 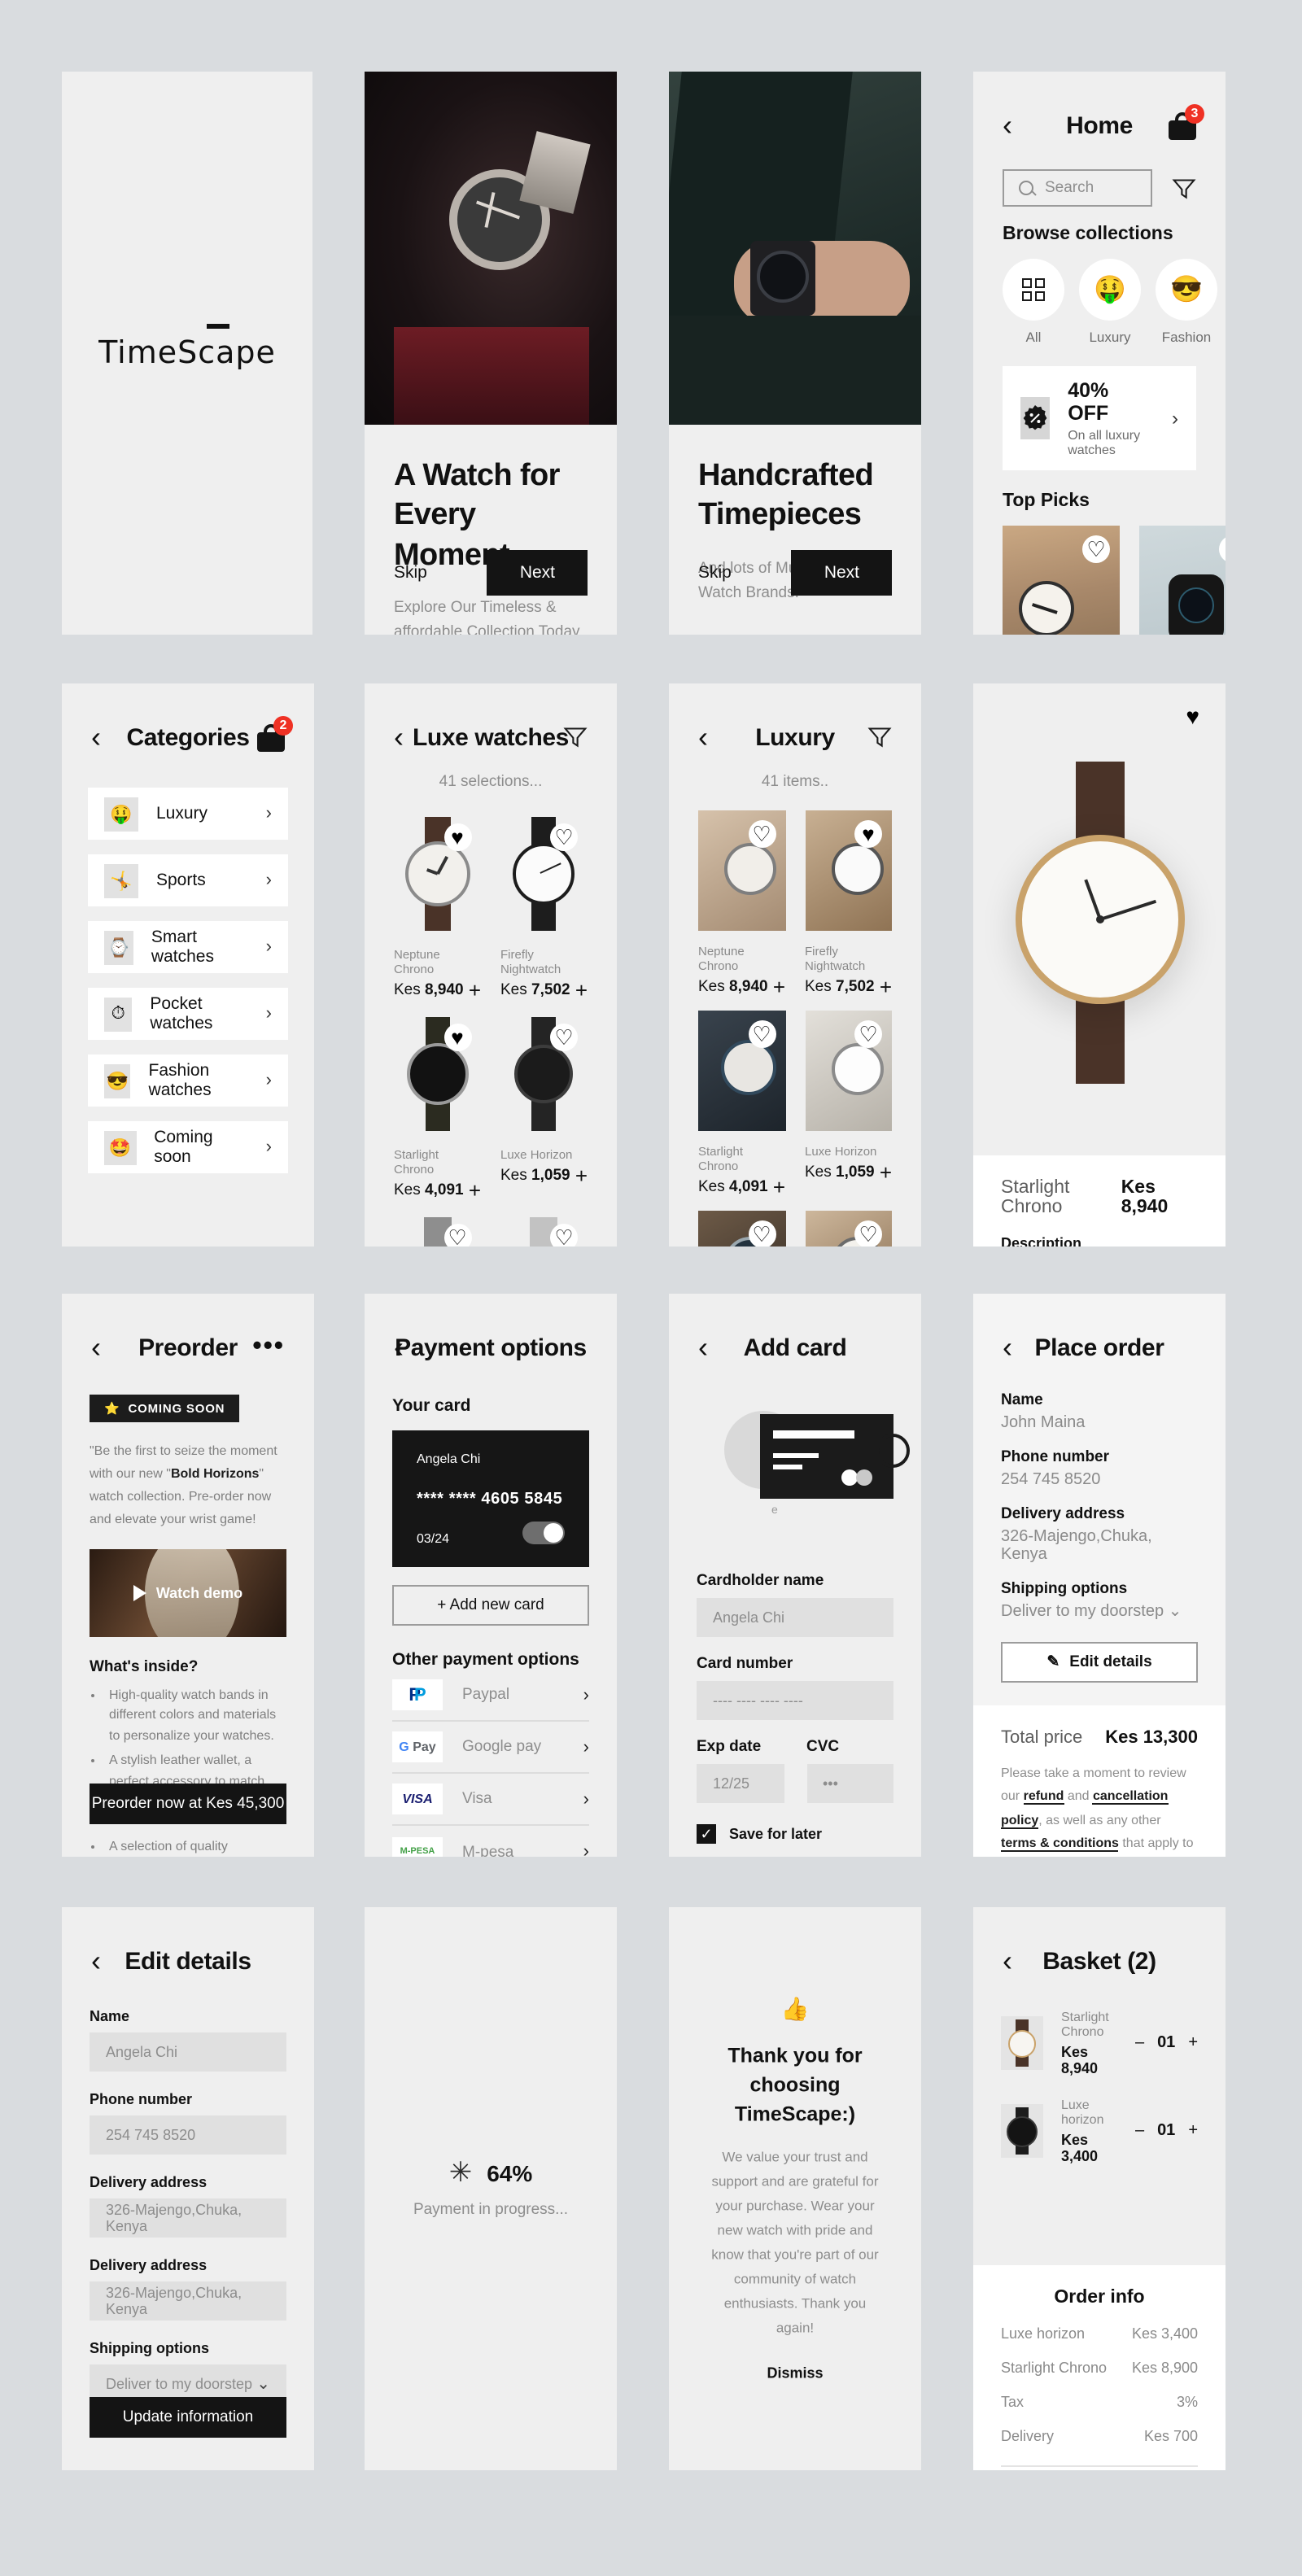 I want to click on product-card: ♥ Starlight Chrono Kes 4,091 +, so click(x=437, y=1107).